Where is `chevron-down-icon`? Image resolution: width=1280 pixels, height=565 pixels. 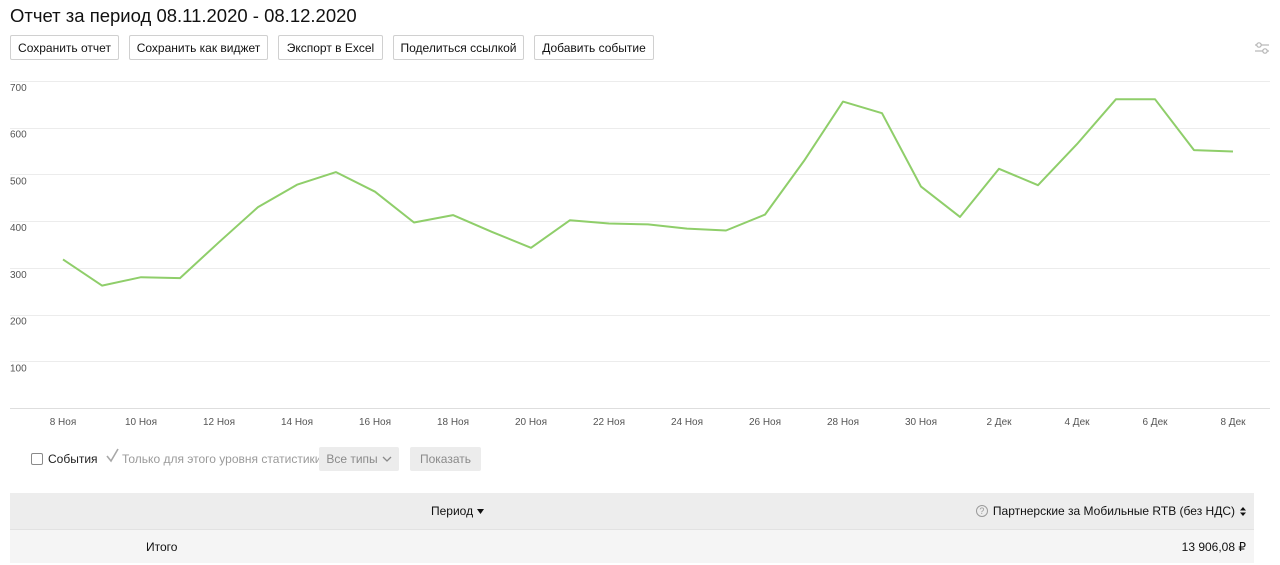 chevron-down-icon is located at coordinates (387, 459).